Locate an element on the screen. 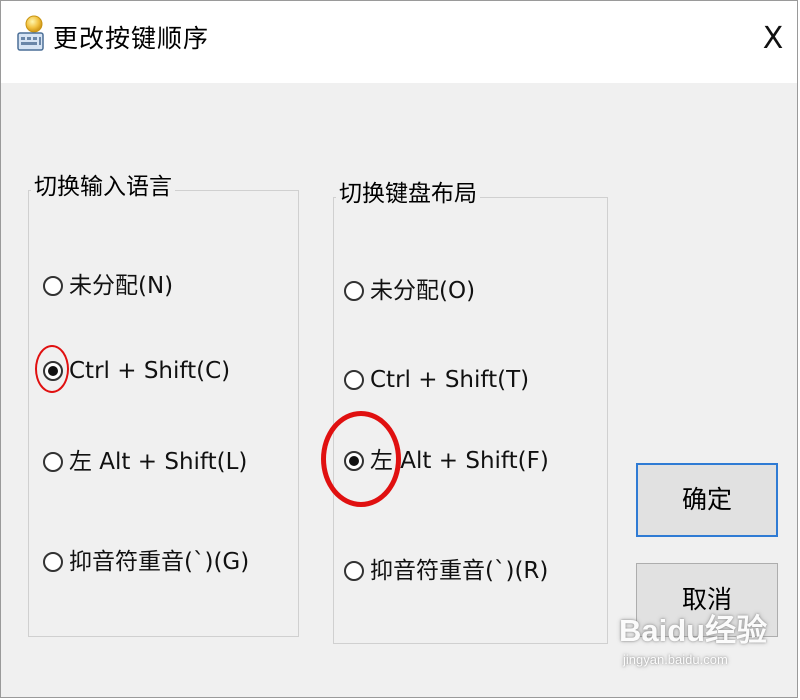  radio-option-label: 抑音符重音(`)(G) is located at coordinates (159, 562).